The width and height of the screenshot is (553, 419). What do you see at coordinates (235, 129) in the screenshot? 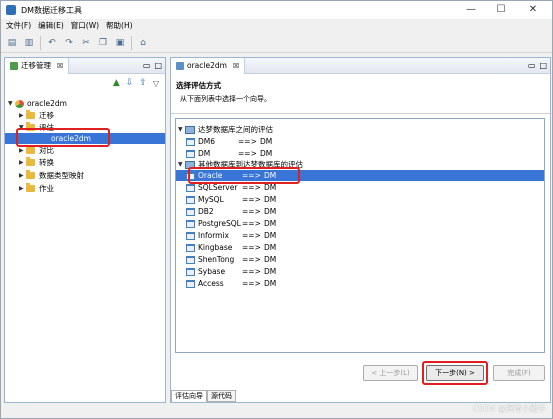
I see `group-label: 达梦数据库之间的评估` at bounding box center [235, 129].